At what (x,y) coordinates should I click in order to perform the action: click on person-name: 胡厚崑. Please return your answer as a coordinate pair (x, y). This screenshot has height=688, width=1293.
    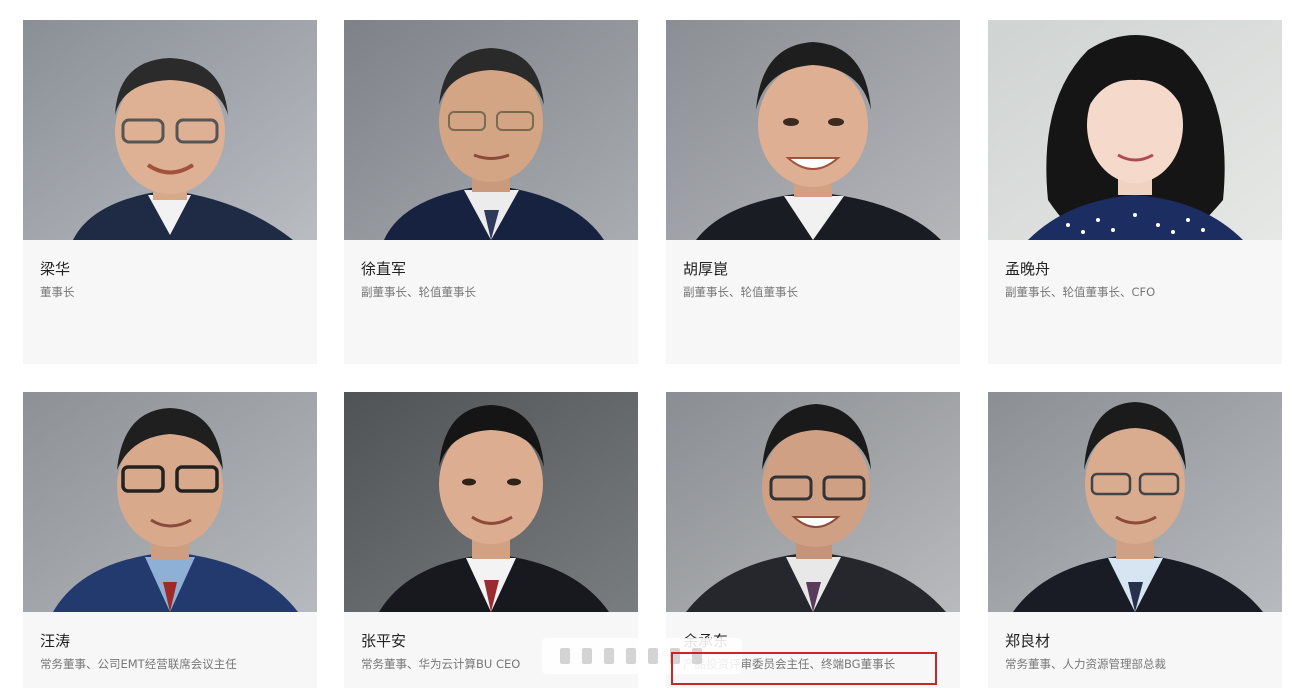
    Looking at the image, I should click on (706, 269).